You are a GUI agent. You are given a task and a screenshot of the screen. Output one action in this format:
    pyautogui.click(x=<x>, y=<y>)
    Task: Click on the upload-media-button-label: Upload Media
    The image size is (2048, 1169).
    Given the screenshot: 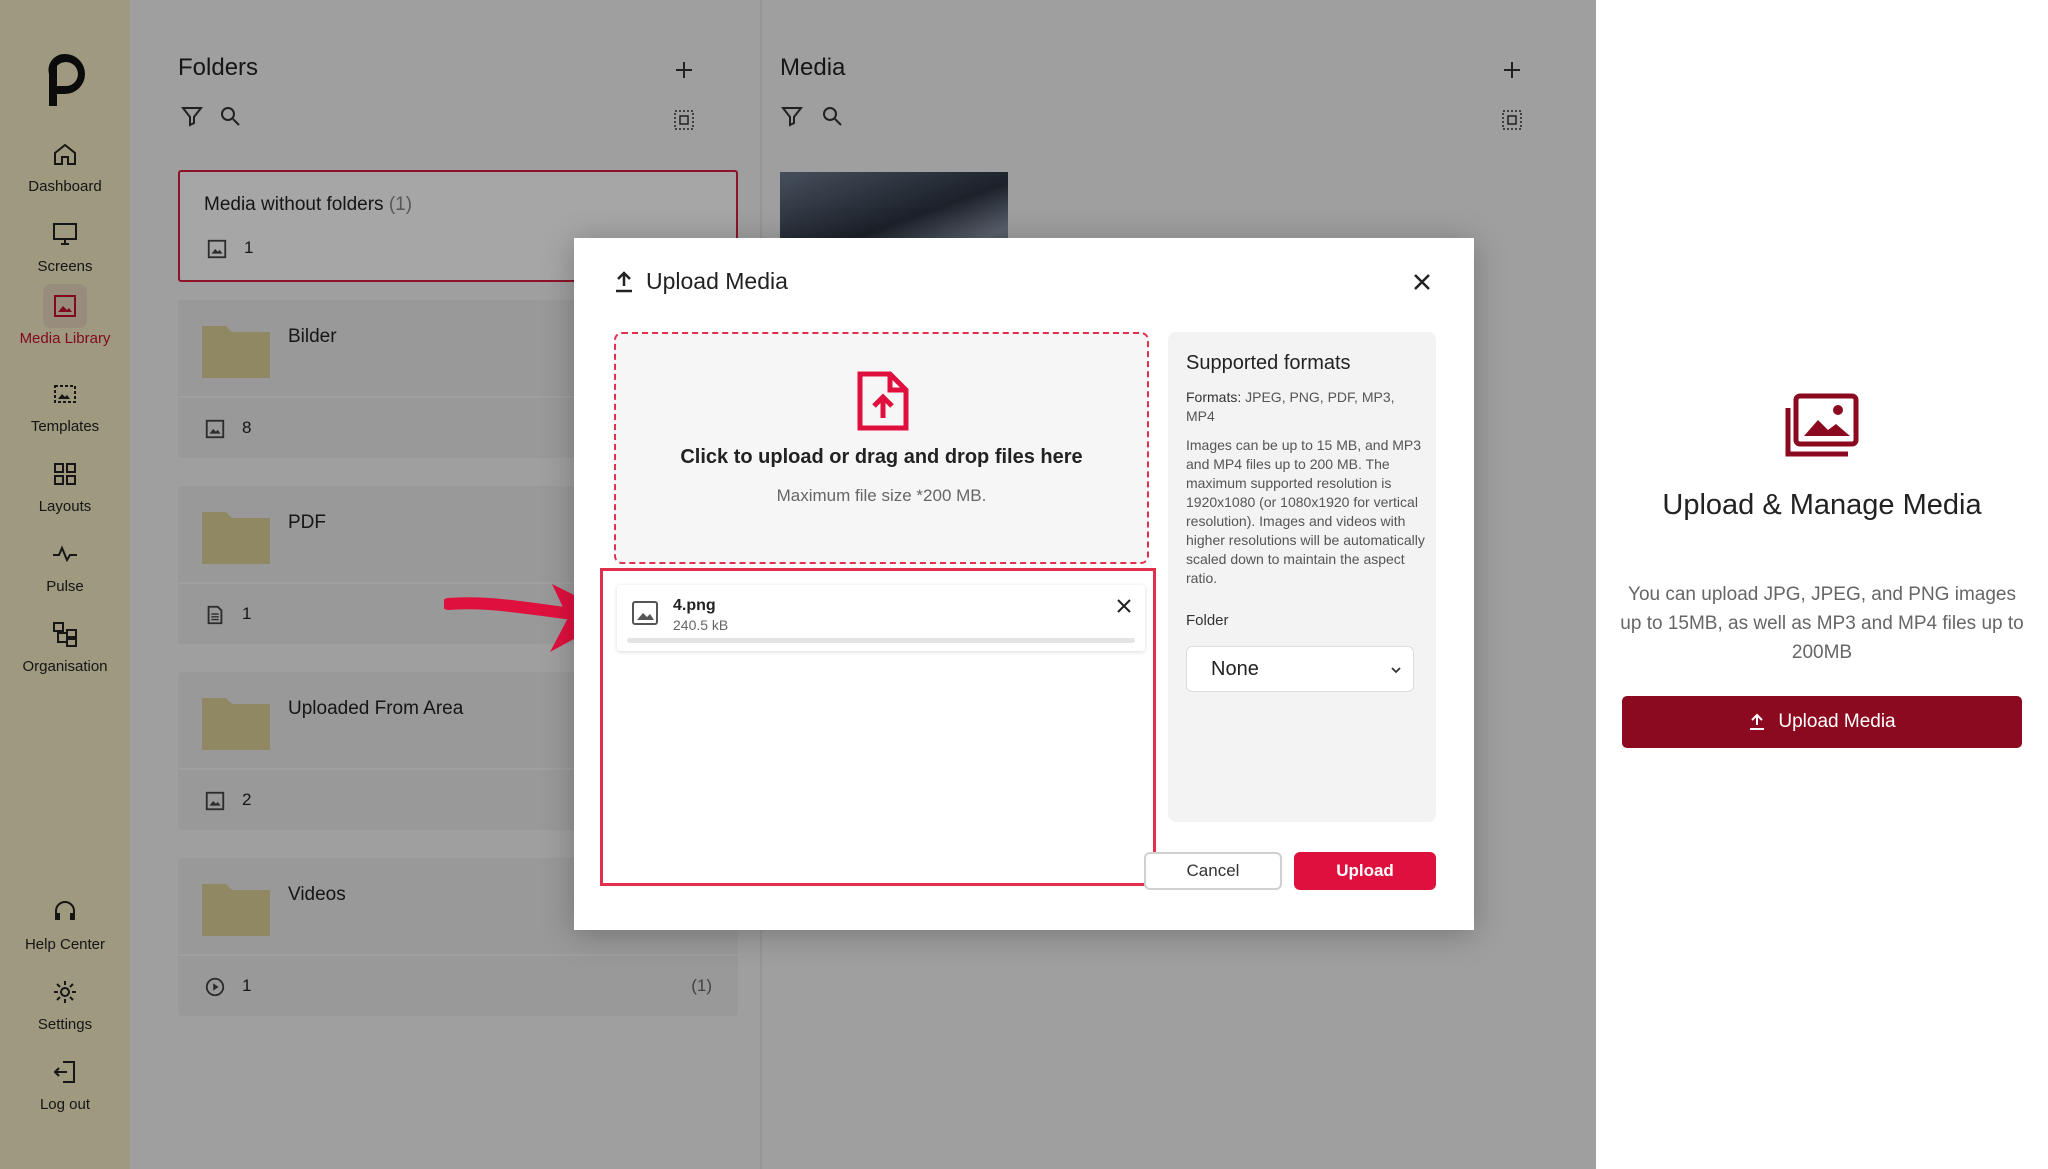 What is the action you would take?
    pyautogui.click(x=1837, y=721)
    